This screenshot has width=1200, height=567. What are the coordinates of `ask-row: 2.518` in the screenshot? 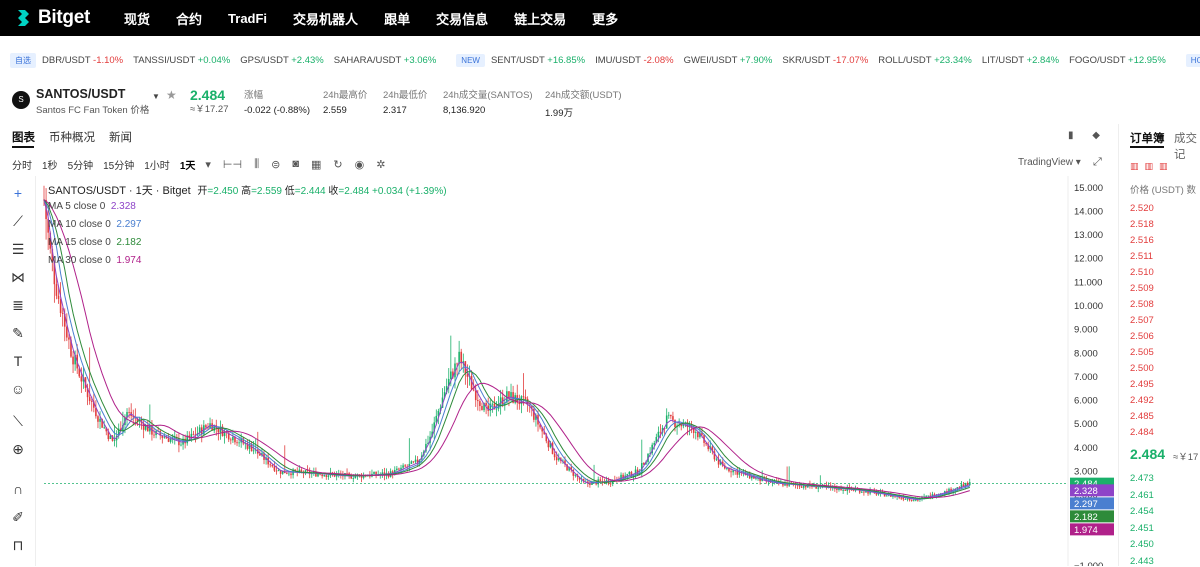 It's located at (1142, 224).